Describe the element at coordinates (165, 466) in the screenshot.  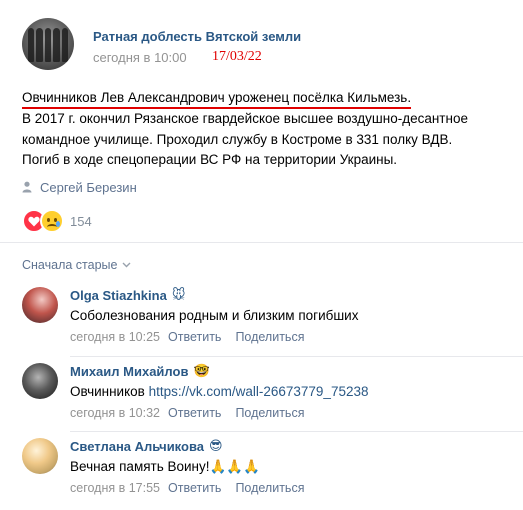
I see `comment-text: Вечная память Воину!🙏🙏🙏` at that location.